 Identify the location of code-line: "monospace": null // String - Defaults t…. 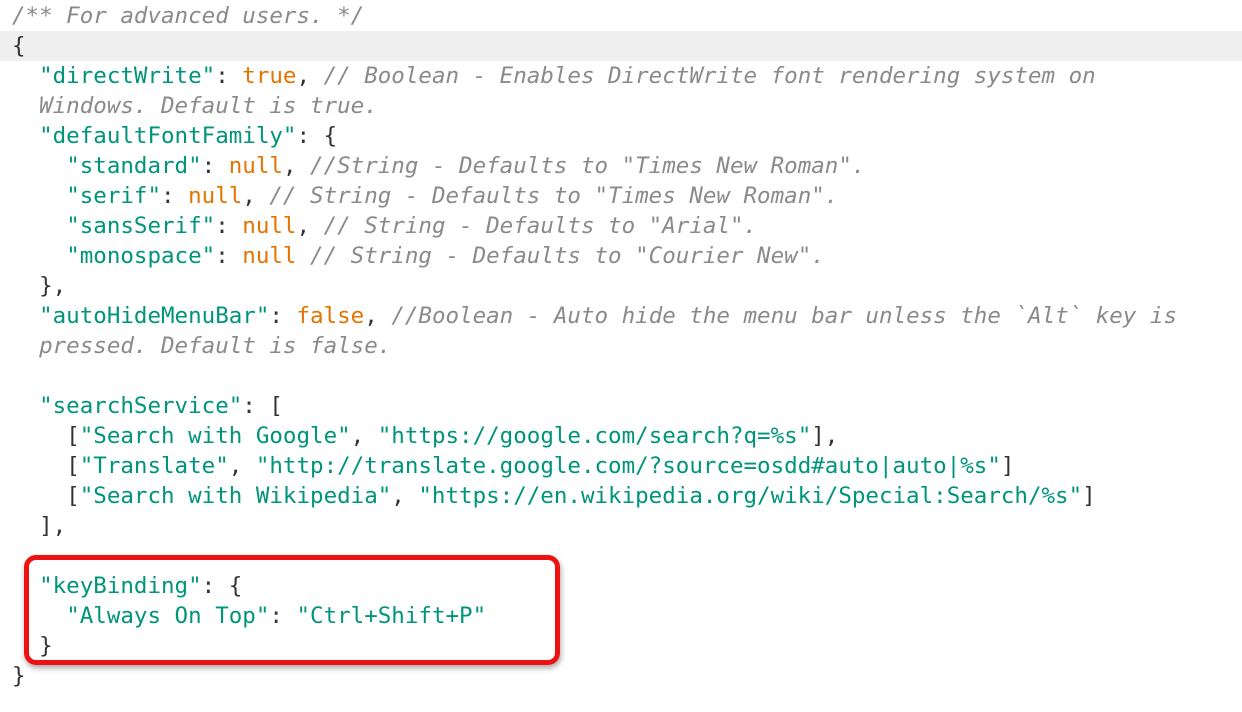
(621, 256).